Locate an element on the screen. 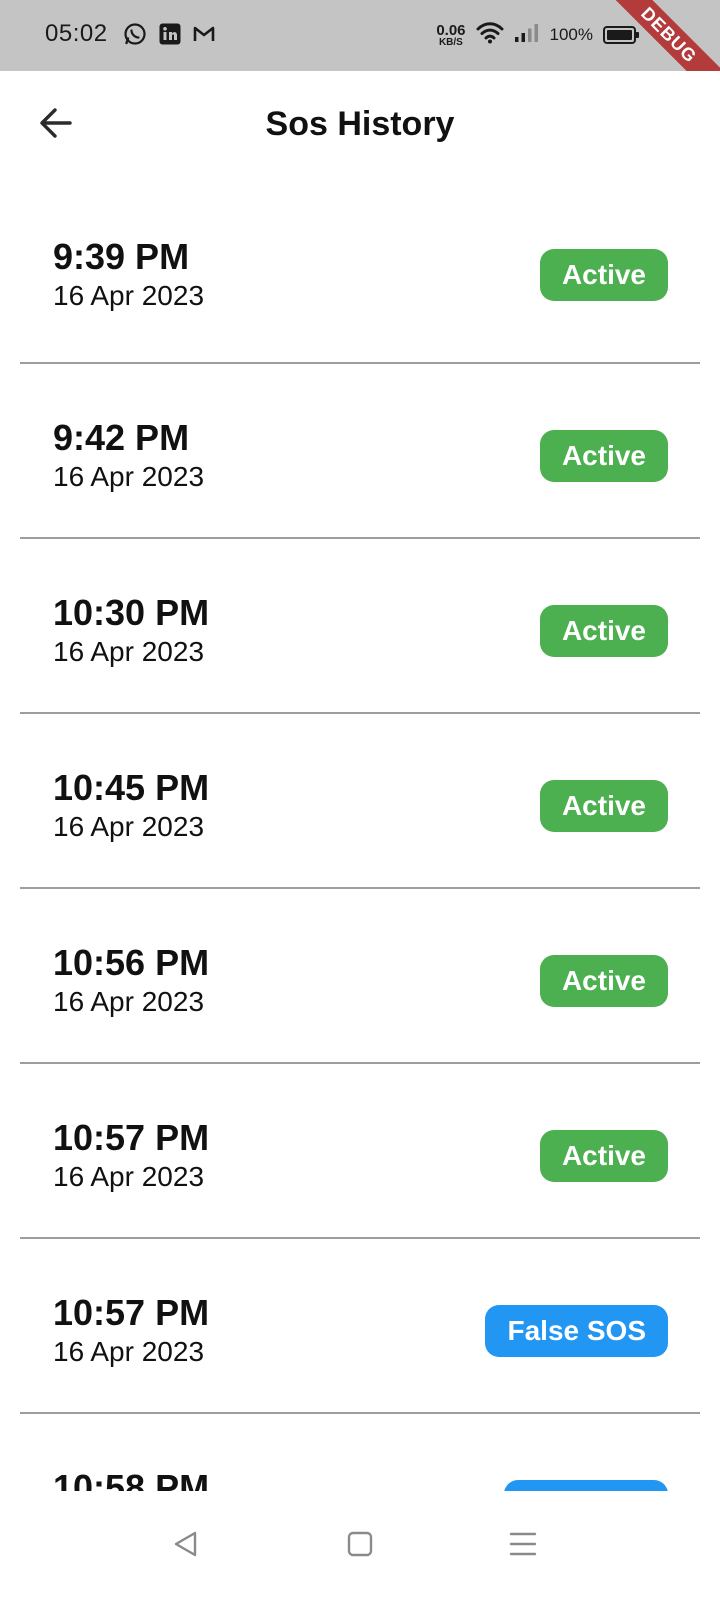 This screenshot has width=720, height=1600. battery-icon is located at coordinates (621, 35).